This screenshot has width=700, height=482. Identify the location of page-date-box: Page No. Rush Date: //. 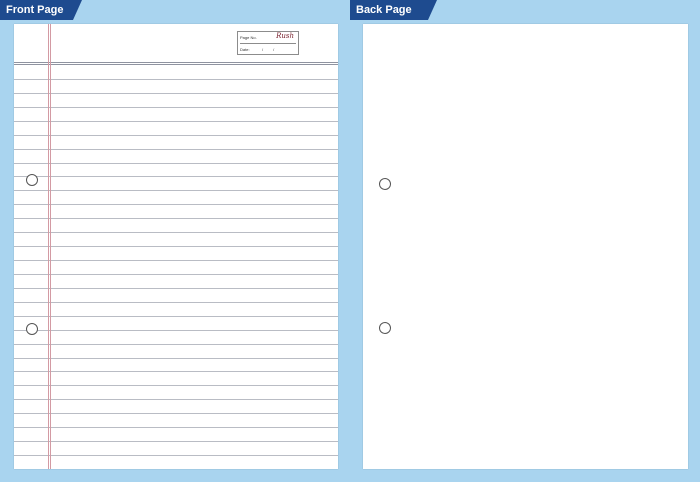
(268, 43).